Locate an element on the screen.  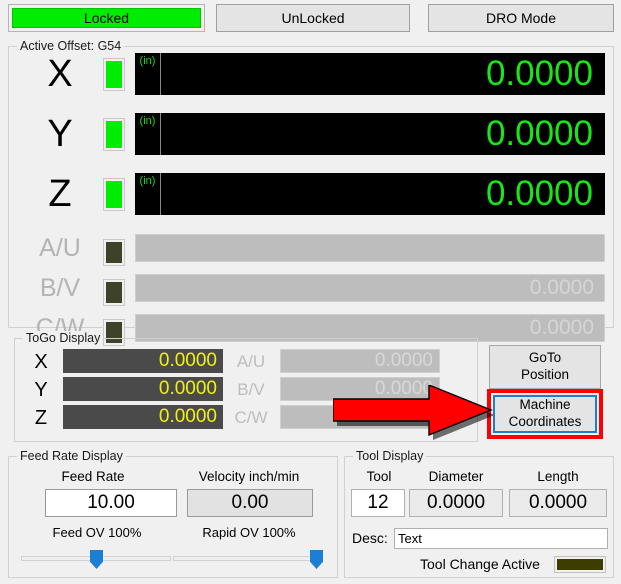
axis-label-bv: B/V is located at coordinates (60, 287).